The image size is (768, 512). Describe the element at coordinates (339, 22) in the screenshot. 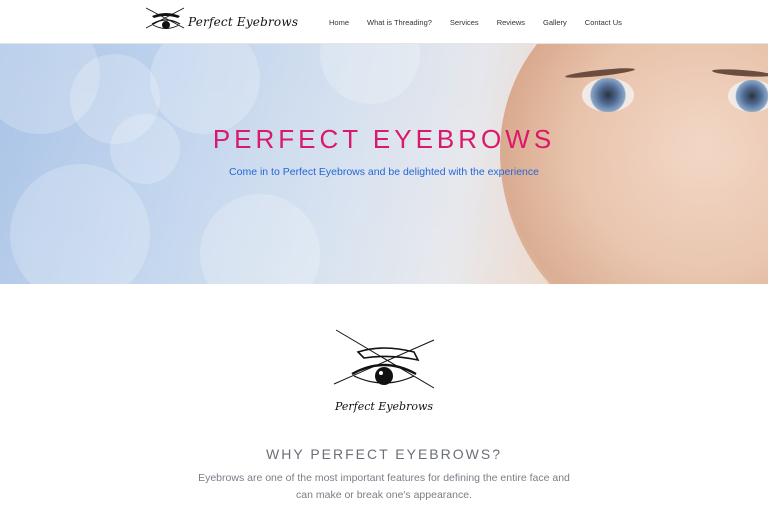

I see `nav-home: Home` at that location.